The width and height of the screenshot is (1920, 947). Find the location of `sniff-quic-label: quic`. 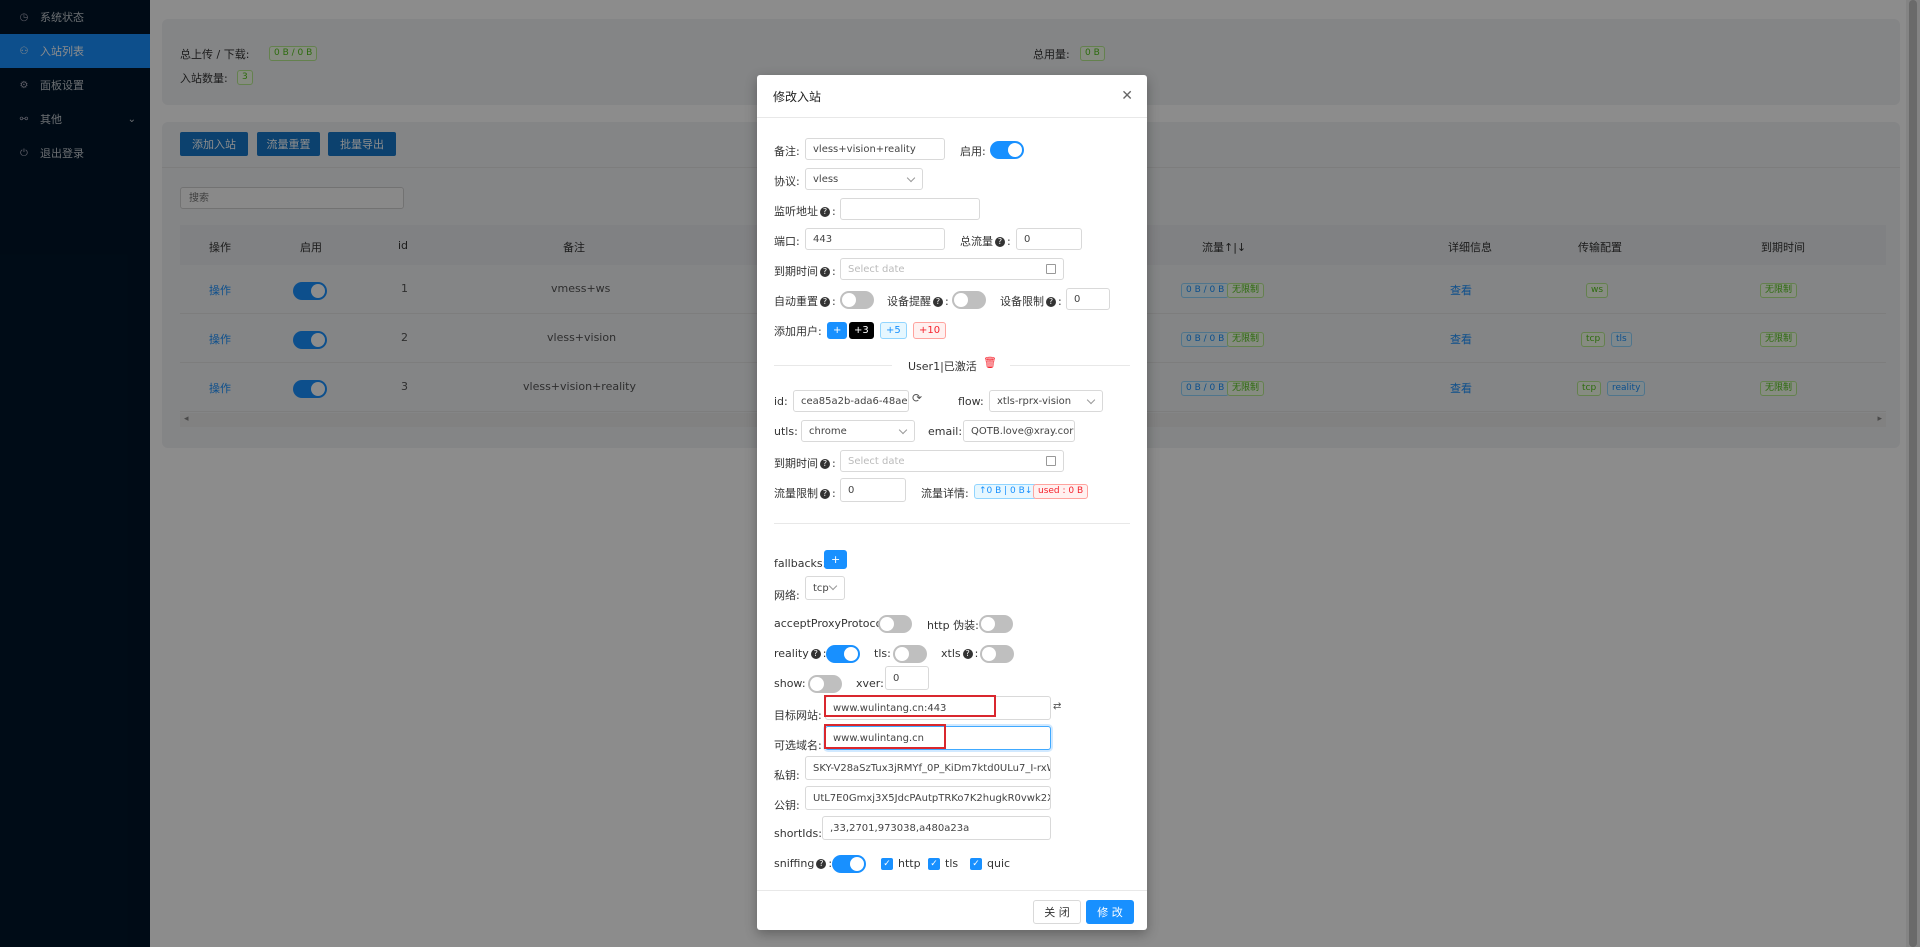

sniff-quic-label: quic is located at coordinates (999, 863).